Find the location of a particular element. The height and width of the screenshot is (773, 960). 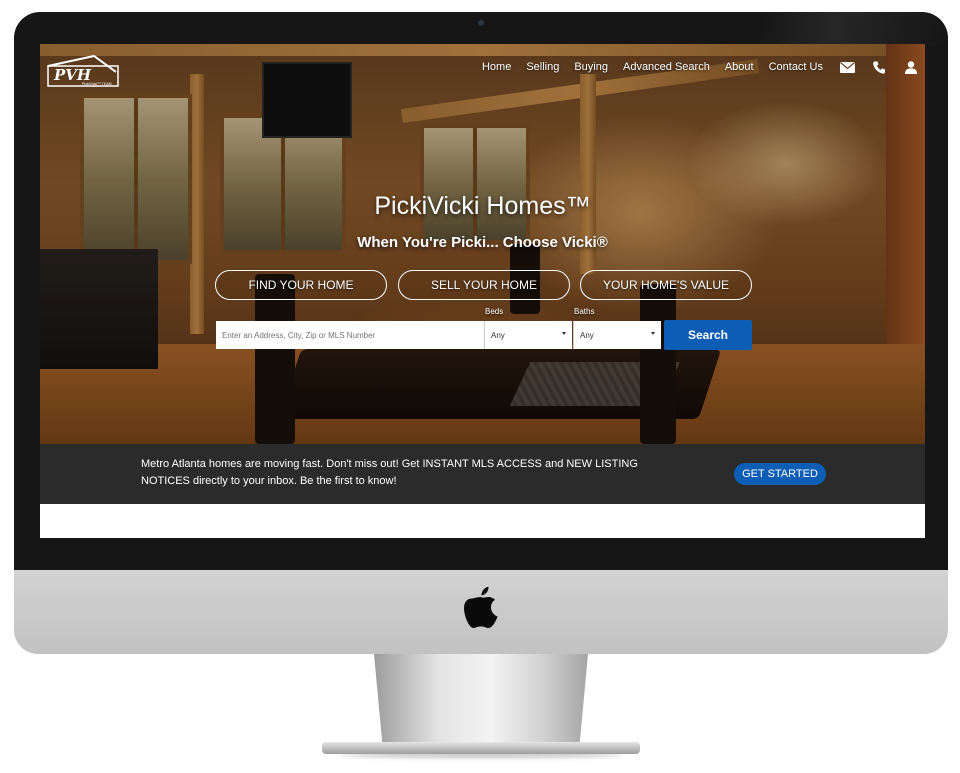

hero-subtitle: When You're Picki... Choose Vicki® is located at coordinates (482, 242).